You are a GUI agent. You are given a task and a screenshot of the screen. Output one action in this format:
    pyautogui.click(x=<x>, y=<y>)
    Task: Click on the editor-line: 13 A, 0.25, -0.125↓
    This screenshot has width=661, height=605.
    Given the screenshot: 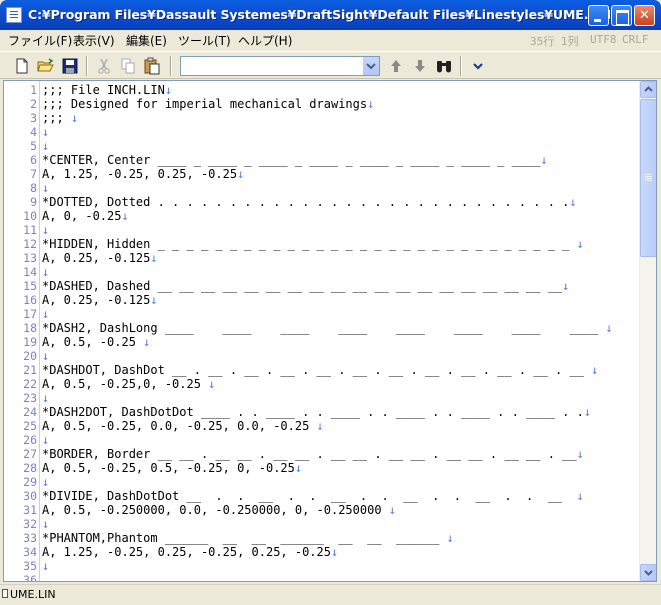 What is the action you would take?
    pyautogui.click(x=320, y=258)
    